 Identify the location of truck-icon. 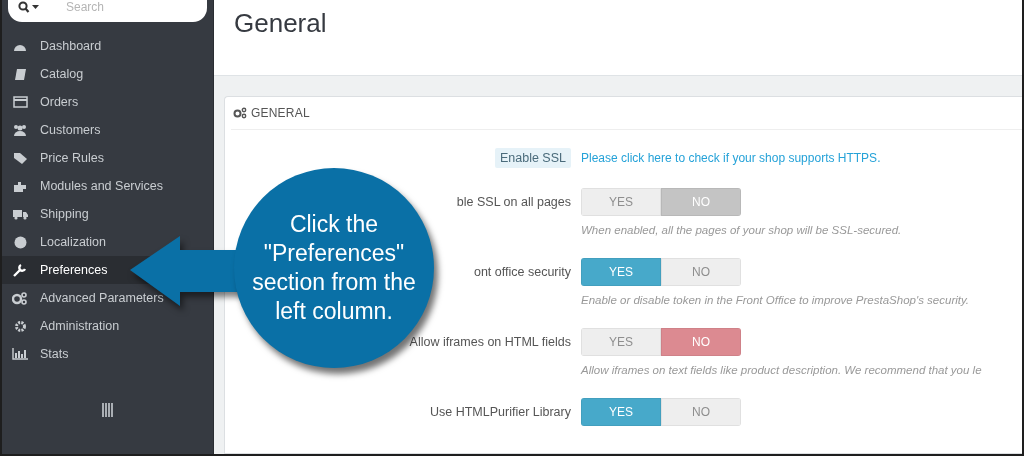
(20, 214).